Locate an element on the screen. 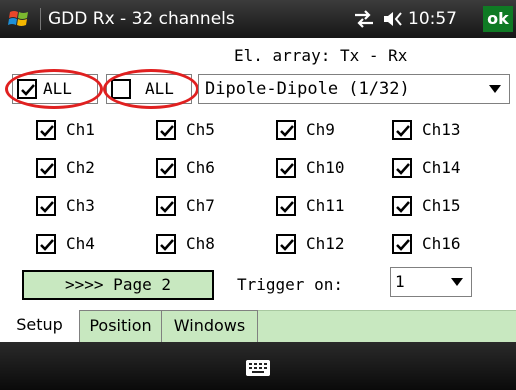 The height and width of the screenshot is (390, 516). channel-label: Ch4 is located at coordinates (80, 243).